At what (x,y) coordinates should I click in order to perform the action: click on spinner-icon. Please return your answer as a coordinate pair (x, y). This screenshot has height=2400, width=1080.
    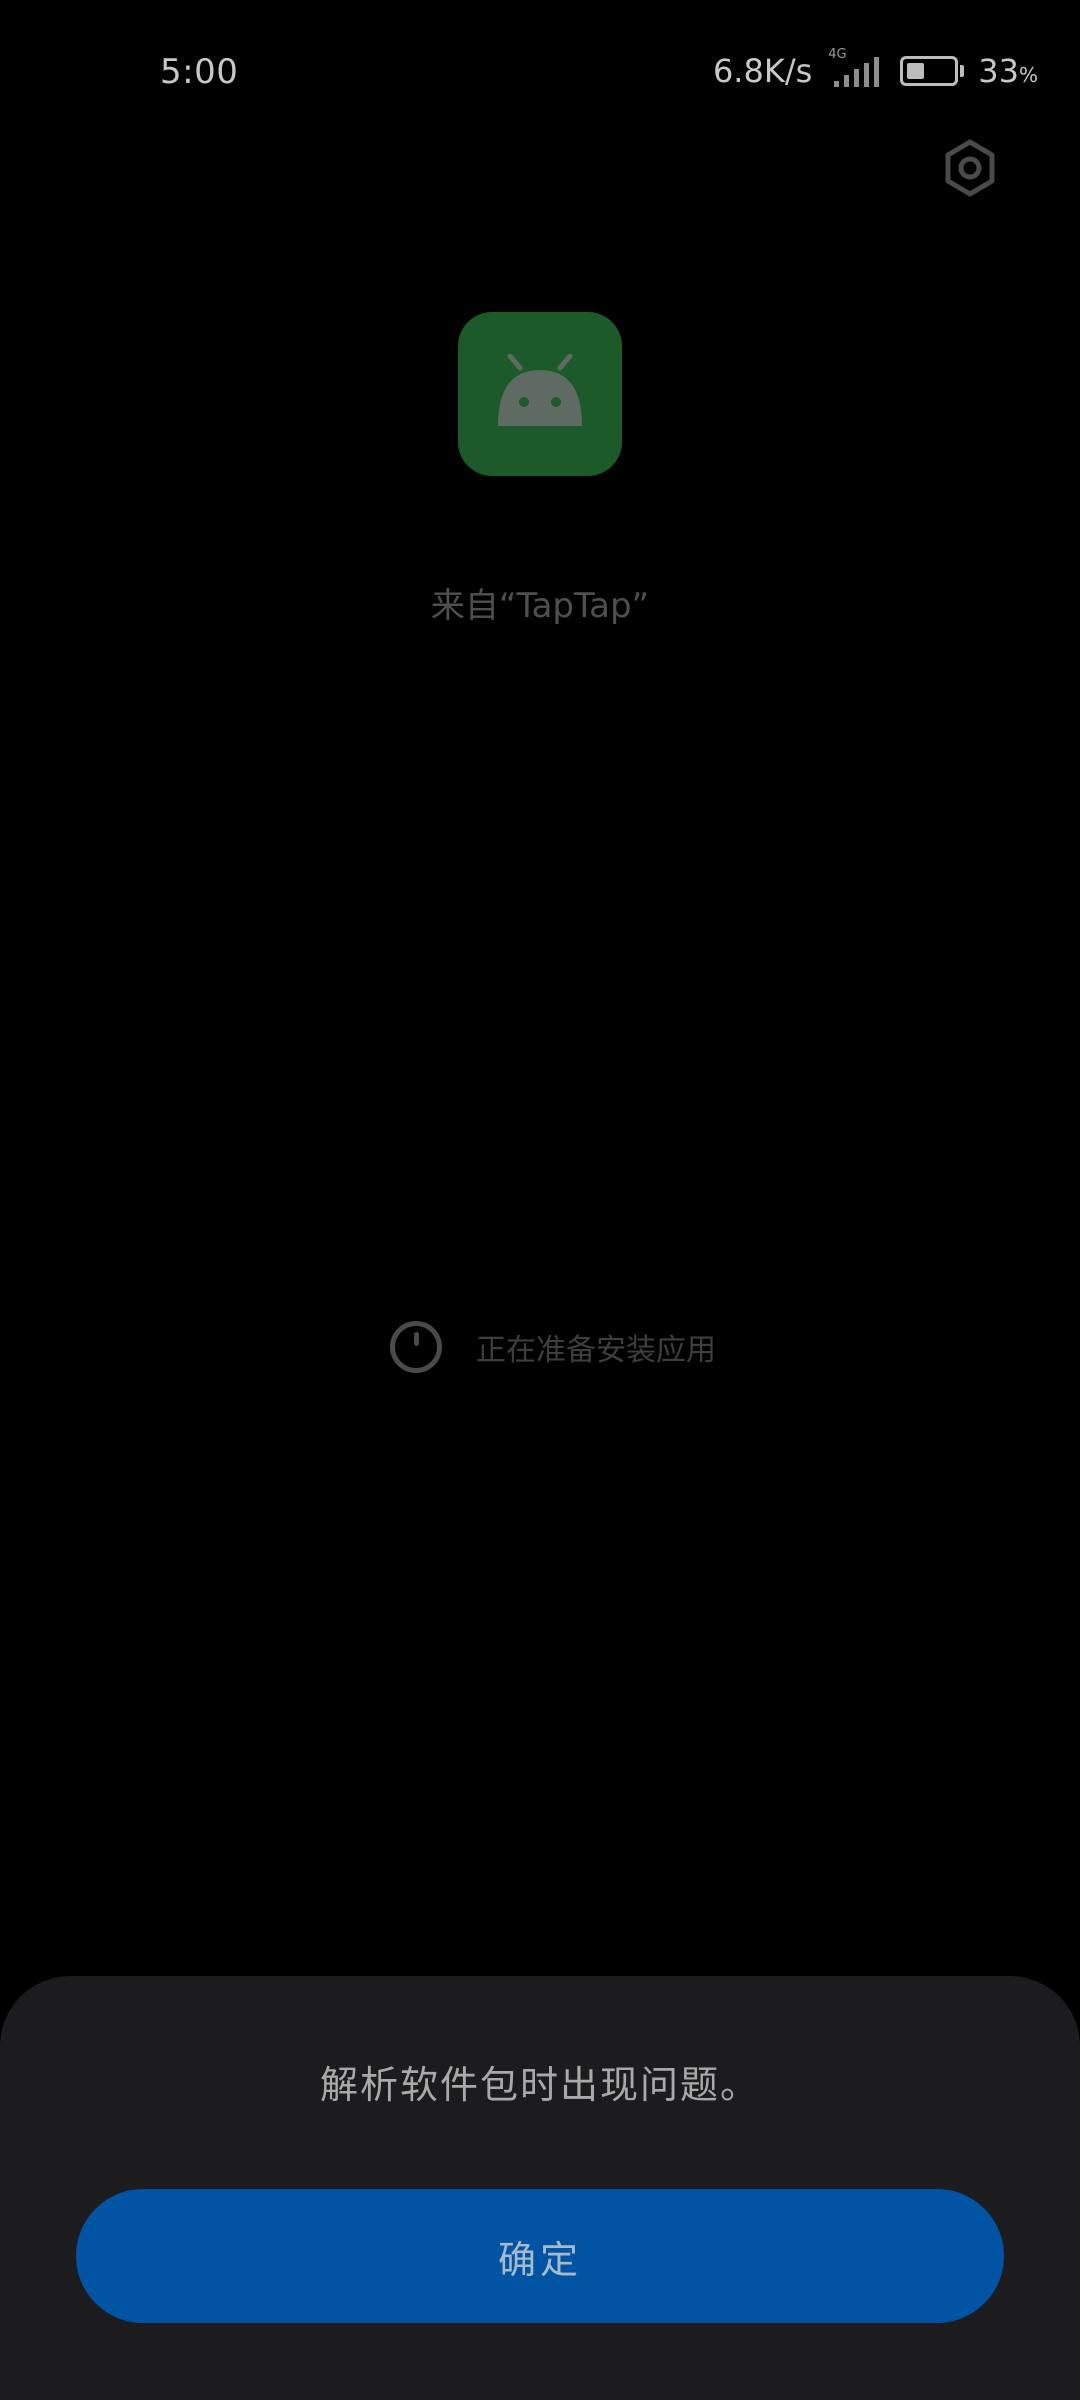
    Looking at the image, I should click on (416, 1347).